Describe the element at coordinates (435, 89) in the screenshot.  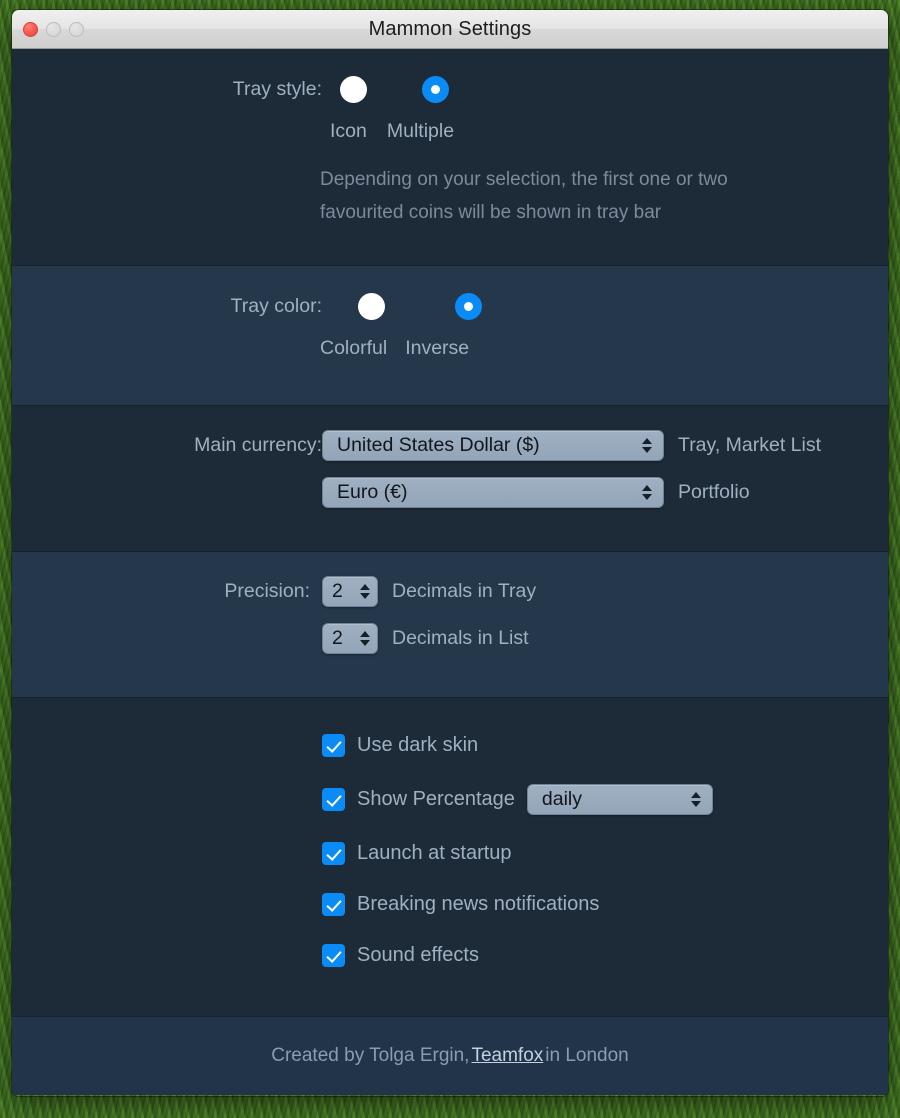
I see `radio-tray-style-multiple` at that location.